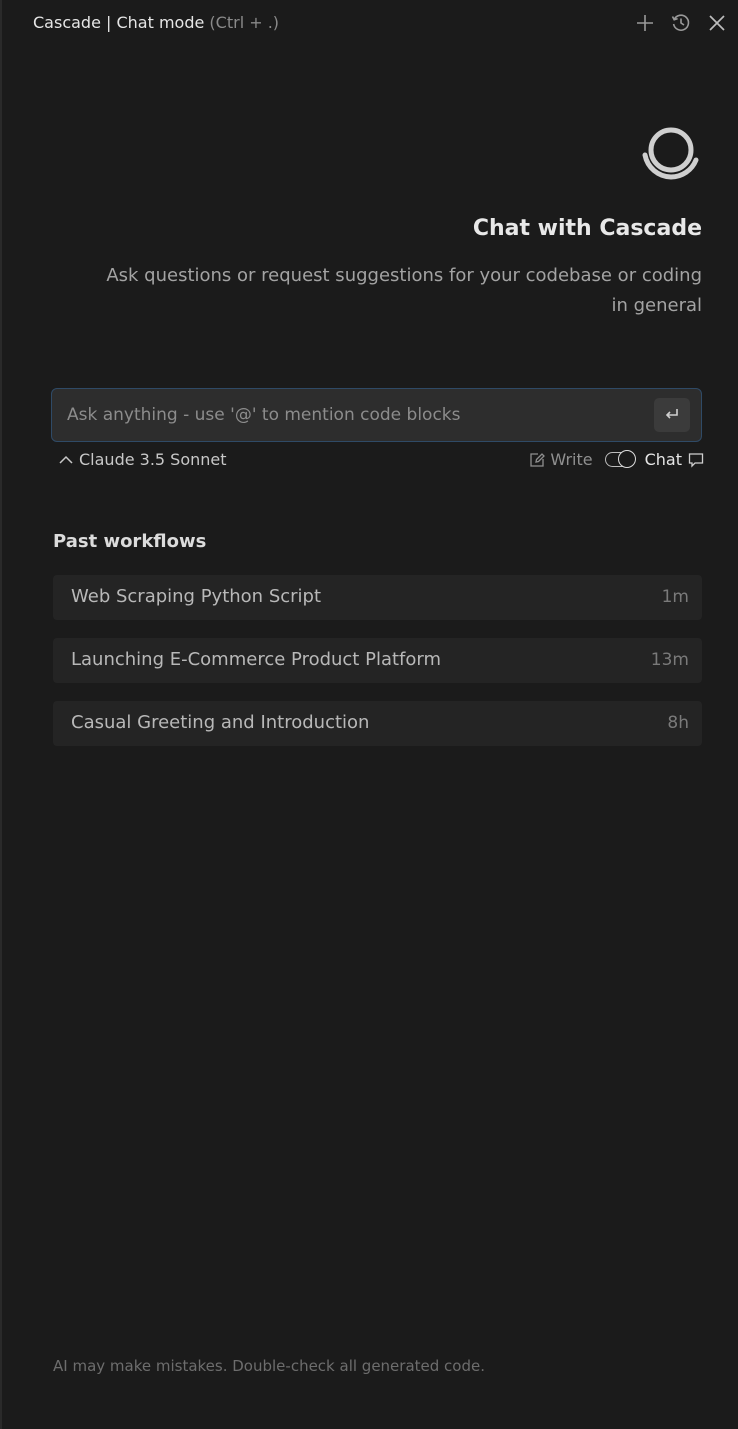  I want to click on history-button, so click(681, 23).